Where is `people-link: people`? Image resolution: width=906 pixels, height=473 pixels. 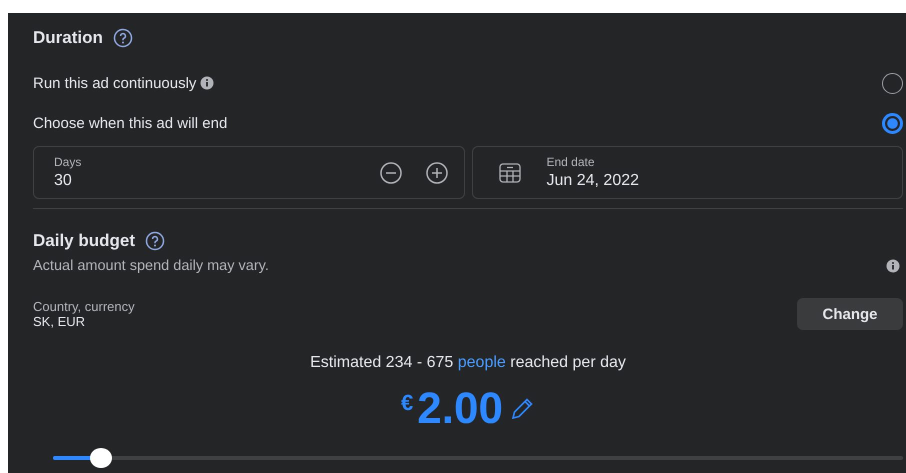 people-link: people is located at coordinates (482, 362).